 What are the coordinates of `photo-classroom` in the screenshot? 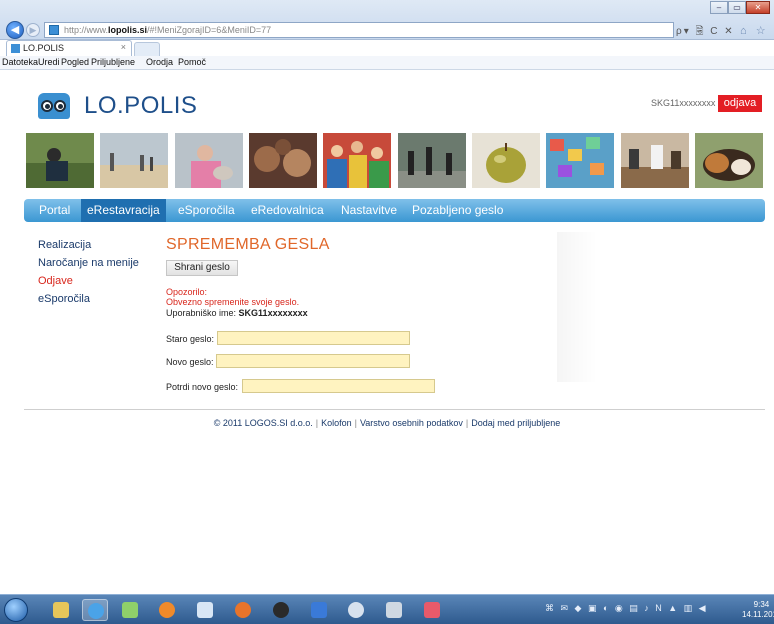 It's located at (654, 160).